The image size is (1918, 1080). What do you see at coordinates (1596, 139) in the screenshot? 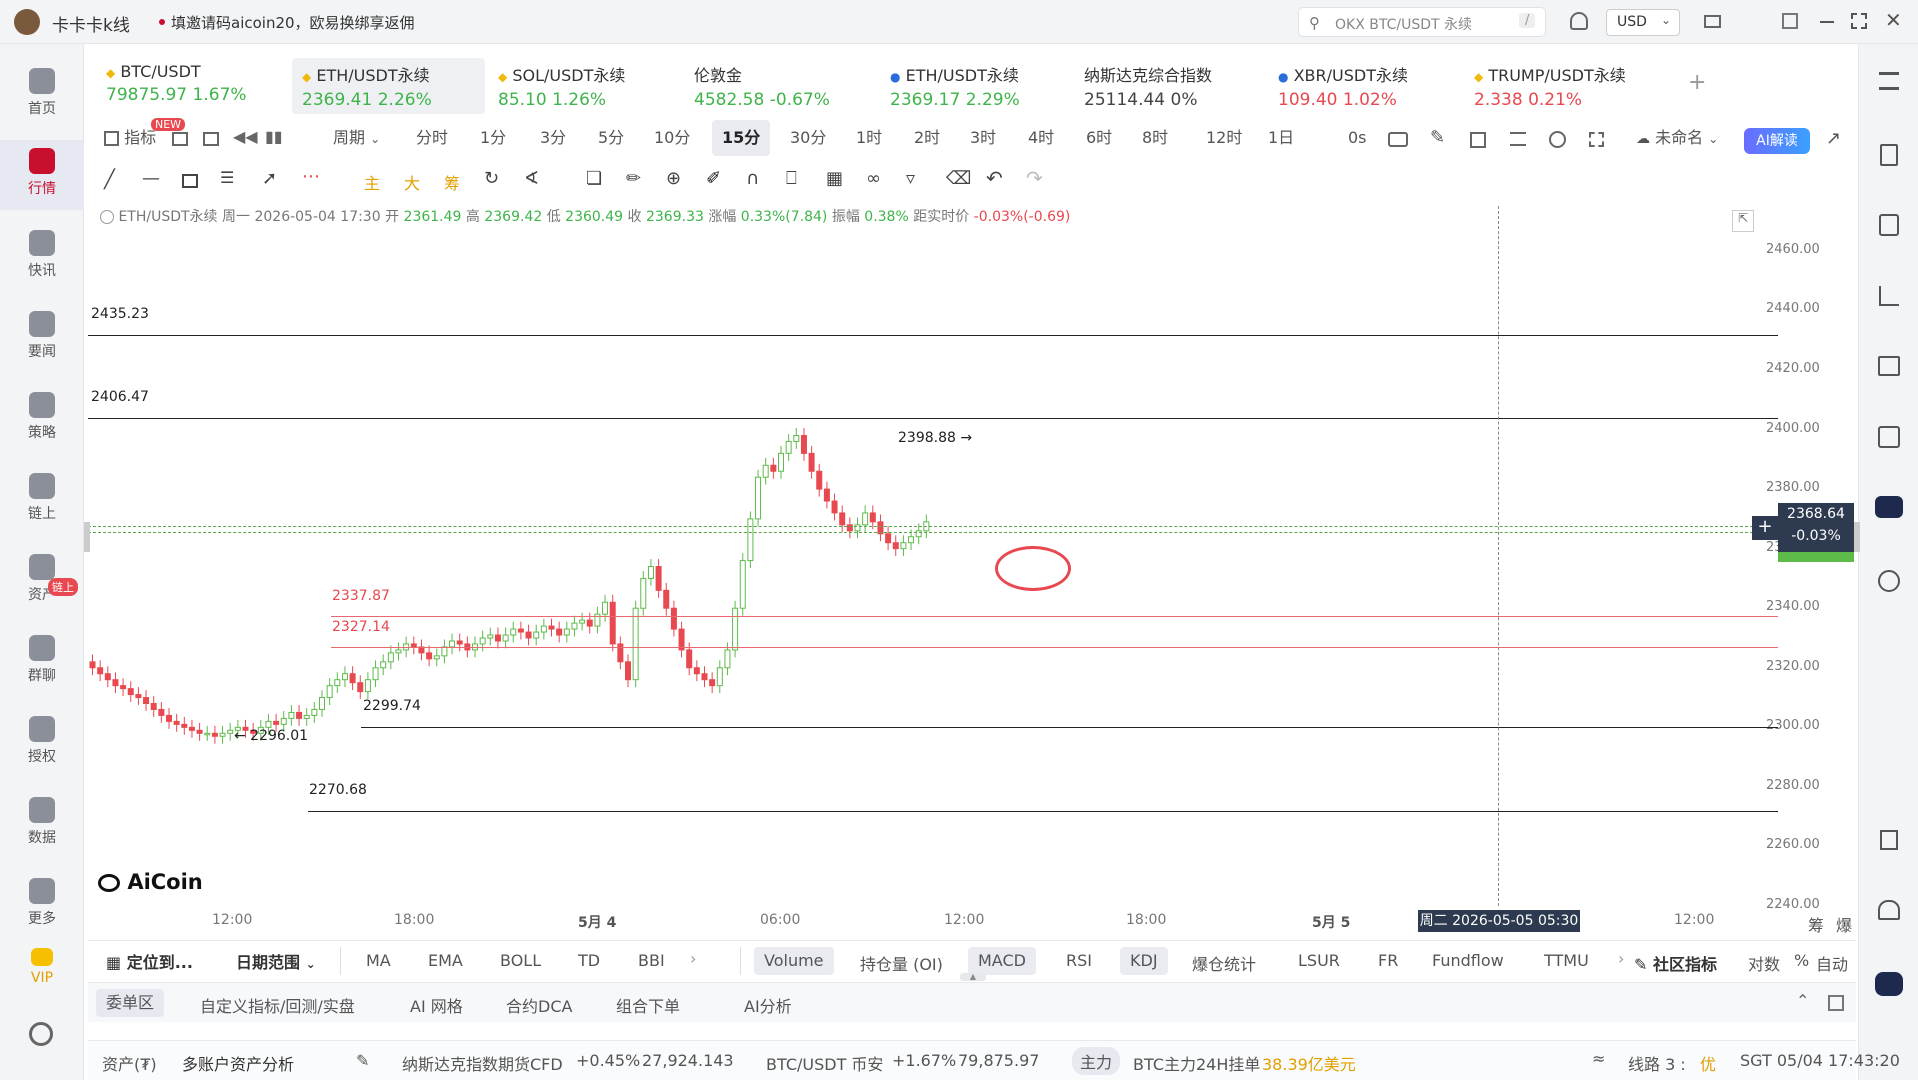
I see `expand-icon` at bounding box center [1596, 139].